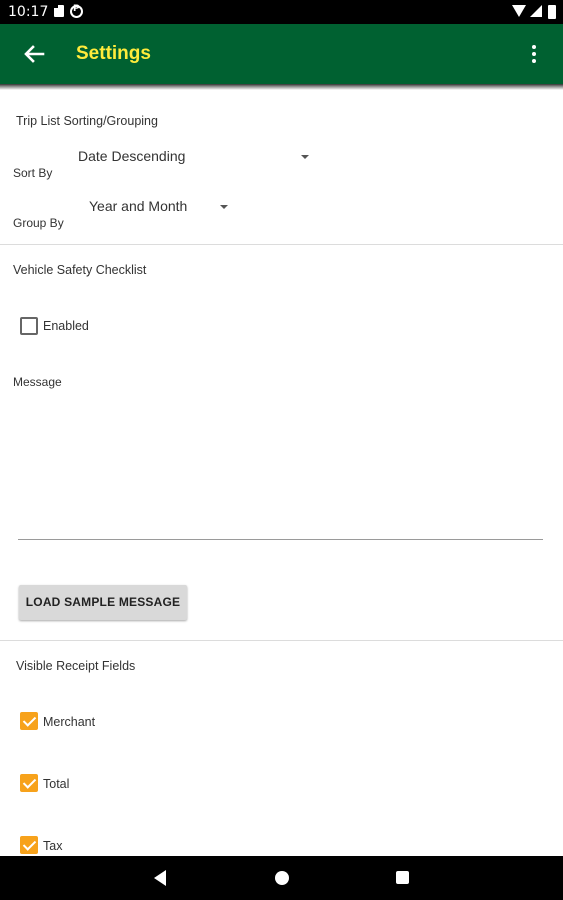 The width and height of the screenshot is (563, 900). What do you see at coordinates (87, 121) in the screenshot?
I see `trip-list-section-title: Trip List Sorting/Grouping` at bounding box center [87, 121].